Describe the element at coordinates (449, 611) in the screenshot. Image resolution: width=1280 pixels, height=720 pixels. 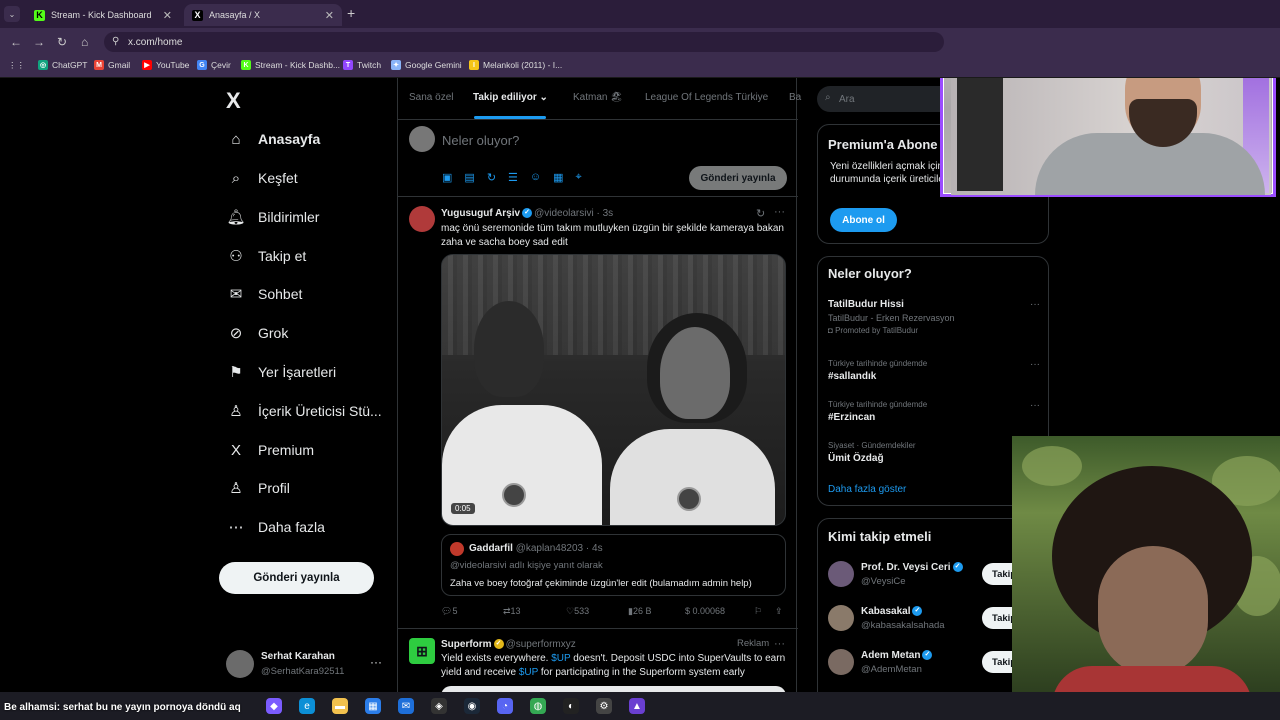
I see `reply-button: 💬︎ 5` at that location.